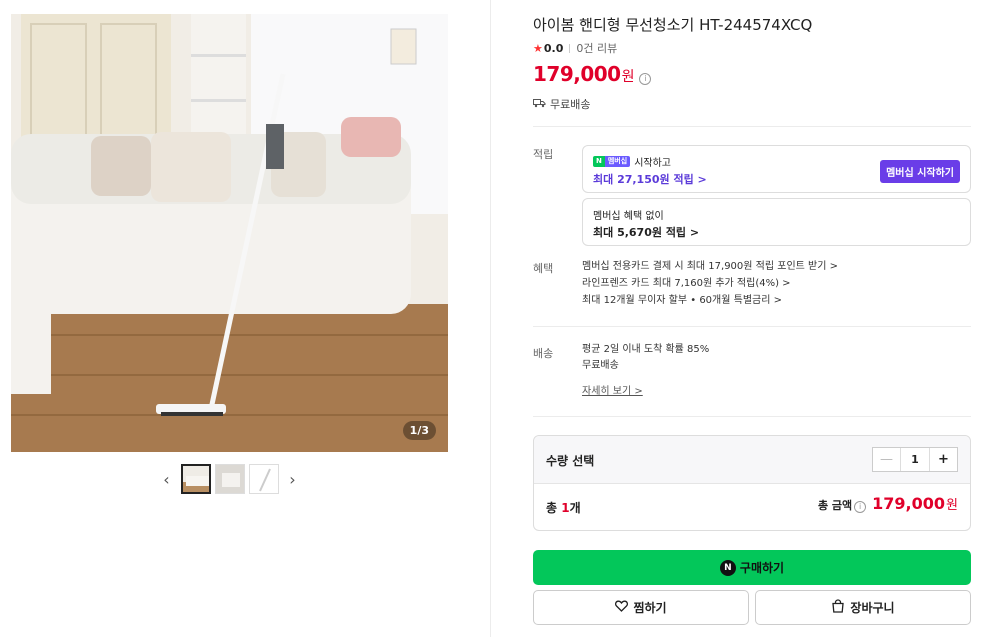 The height and width of the screenshot is (637, 985). What do you see at coordinates (835, 505) in the screenshot?
I see `total-amount-label: 총 금액` at bounding box center [835, 505].